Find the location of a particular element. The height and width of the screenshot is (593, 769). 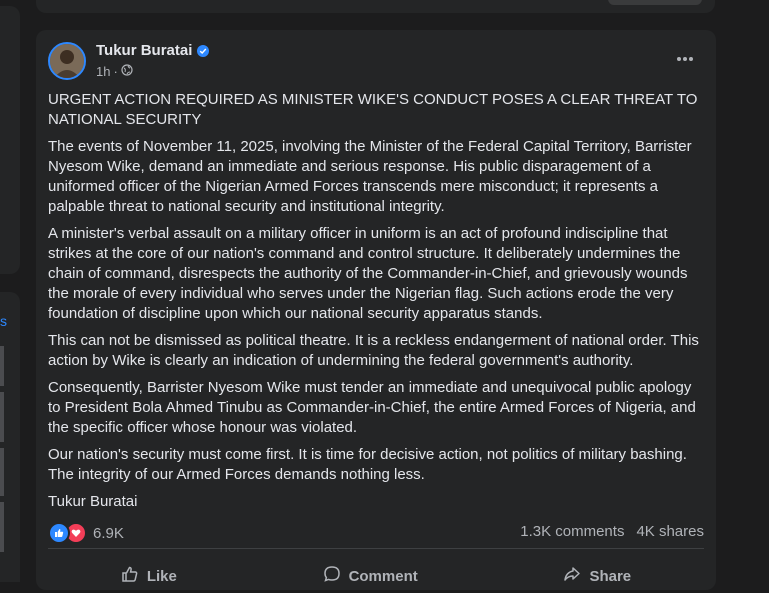

like-button: Like is located at coordinates (149, 576).